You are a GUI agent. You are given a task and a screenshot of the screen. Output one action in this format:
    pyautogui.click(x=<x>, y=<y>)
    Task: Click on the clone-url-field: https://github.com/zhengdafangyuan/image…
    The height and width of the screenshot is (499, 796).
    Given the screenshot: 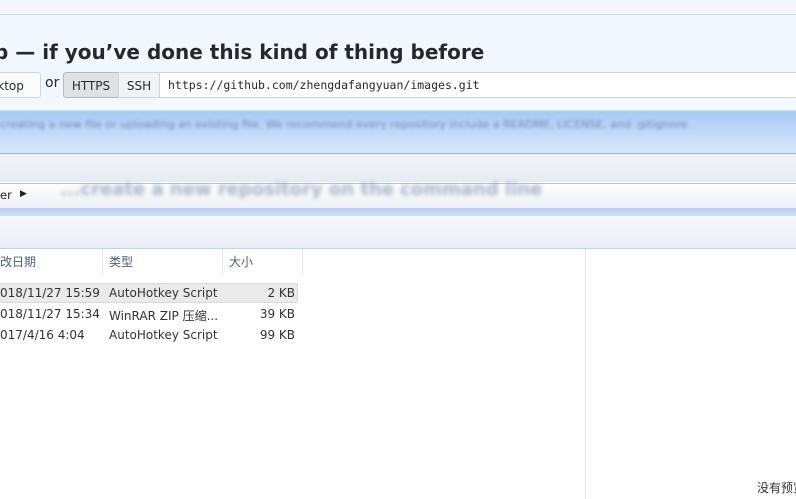 What is the action you would take?
    pyautogui.click(x=477, y=85)
    